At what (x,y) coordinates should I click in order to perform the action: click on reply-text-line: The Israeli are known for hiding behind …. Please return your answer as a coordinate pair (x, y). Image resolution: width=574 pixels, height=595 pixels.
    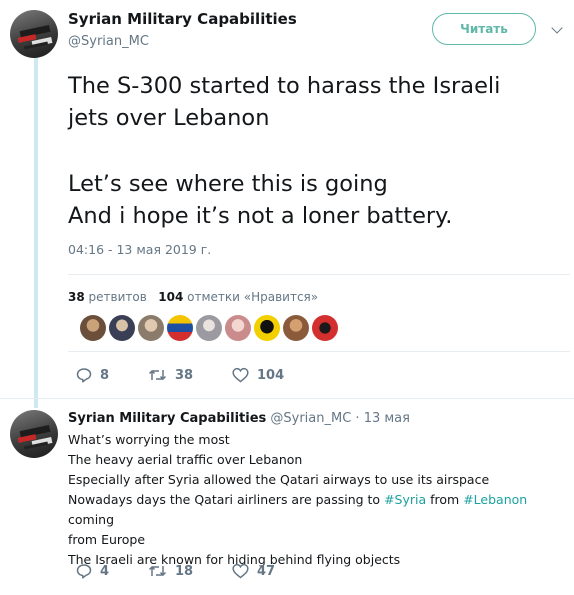
    Looking at the image, I should click on (234, 559).